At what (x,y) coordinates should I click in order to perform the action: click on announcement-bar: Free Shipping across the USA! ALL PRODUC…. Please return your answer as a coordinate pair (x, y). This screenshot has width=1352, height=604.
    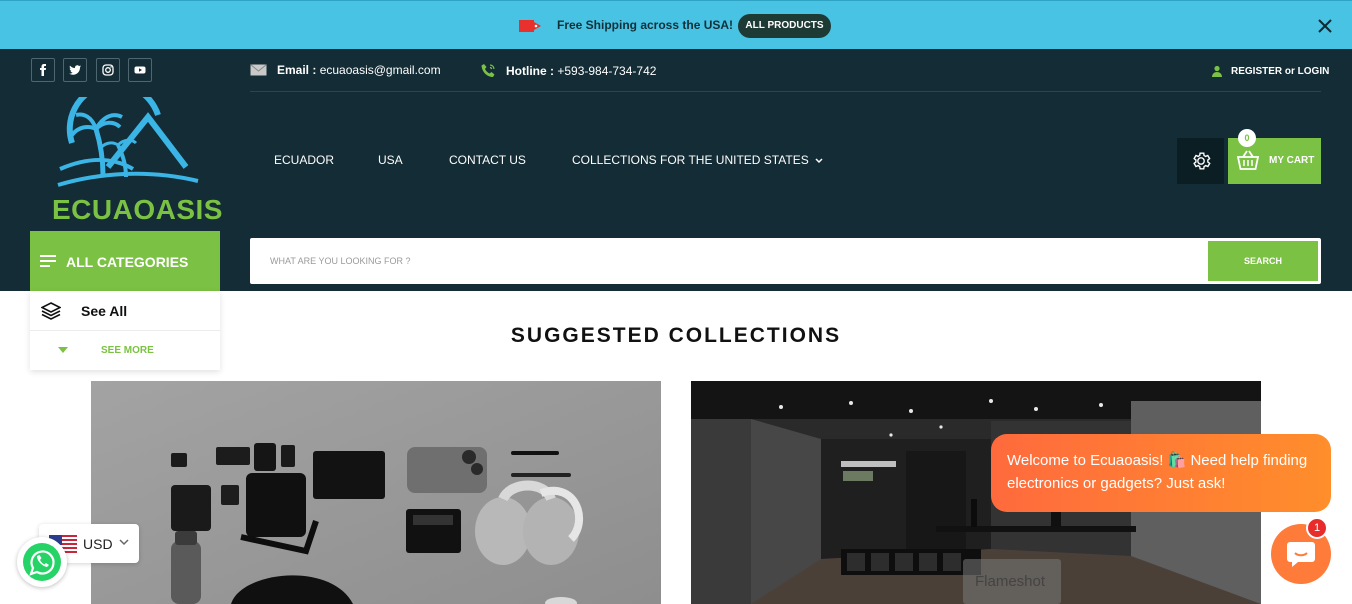
    Looking at the image, I should click on (676, 24).